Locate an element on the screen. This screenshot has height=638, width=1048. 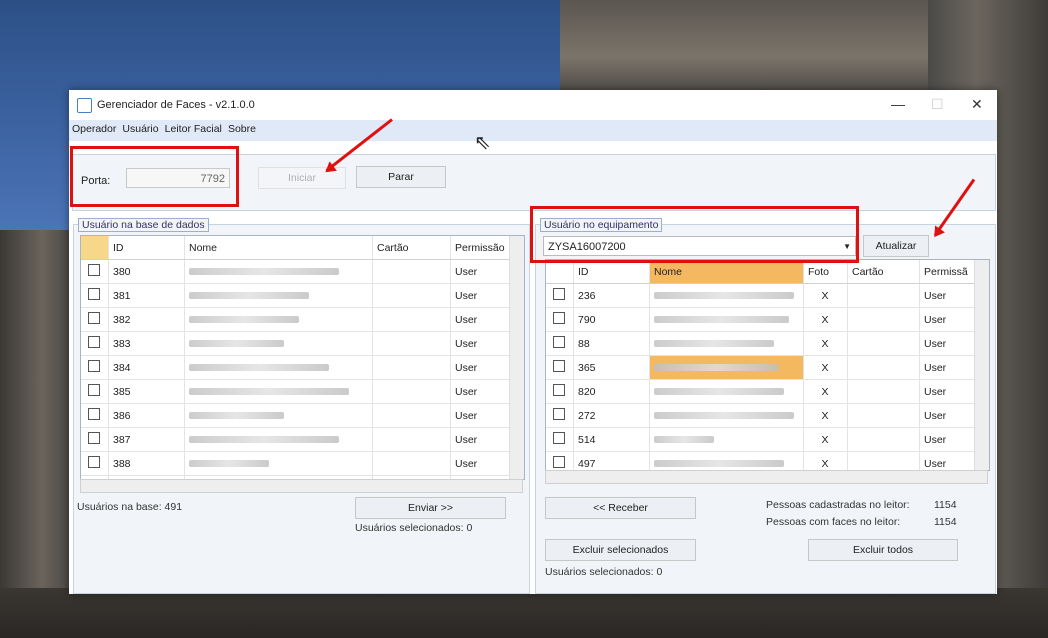
menu-leitor-facial: Leitor Facial is located at coordinates (193, 129).